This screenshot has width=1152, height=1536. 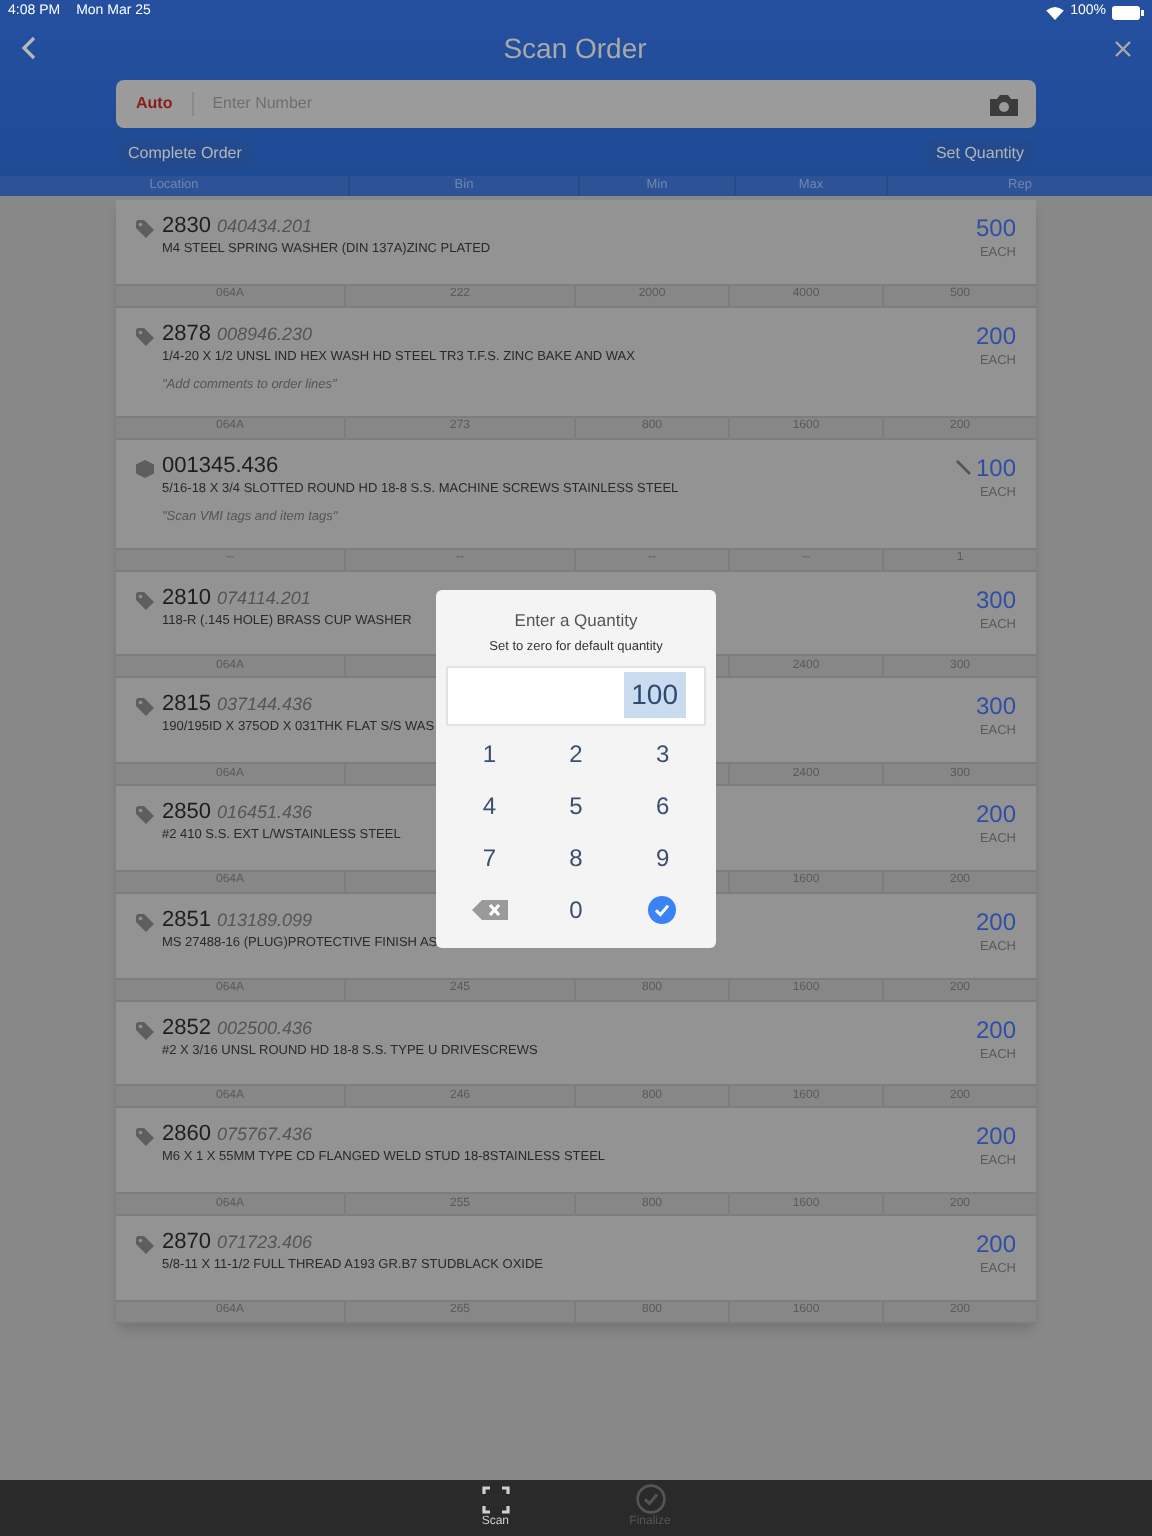 I want to click on part-number: 040434.201, so click(x=264, y=227).